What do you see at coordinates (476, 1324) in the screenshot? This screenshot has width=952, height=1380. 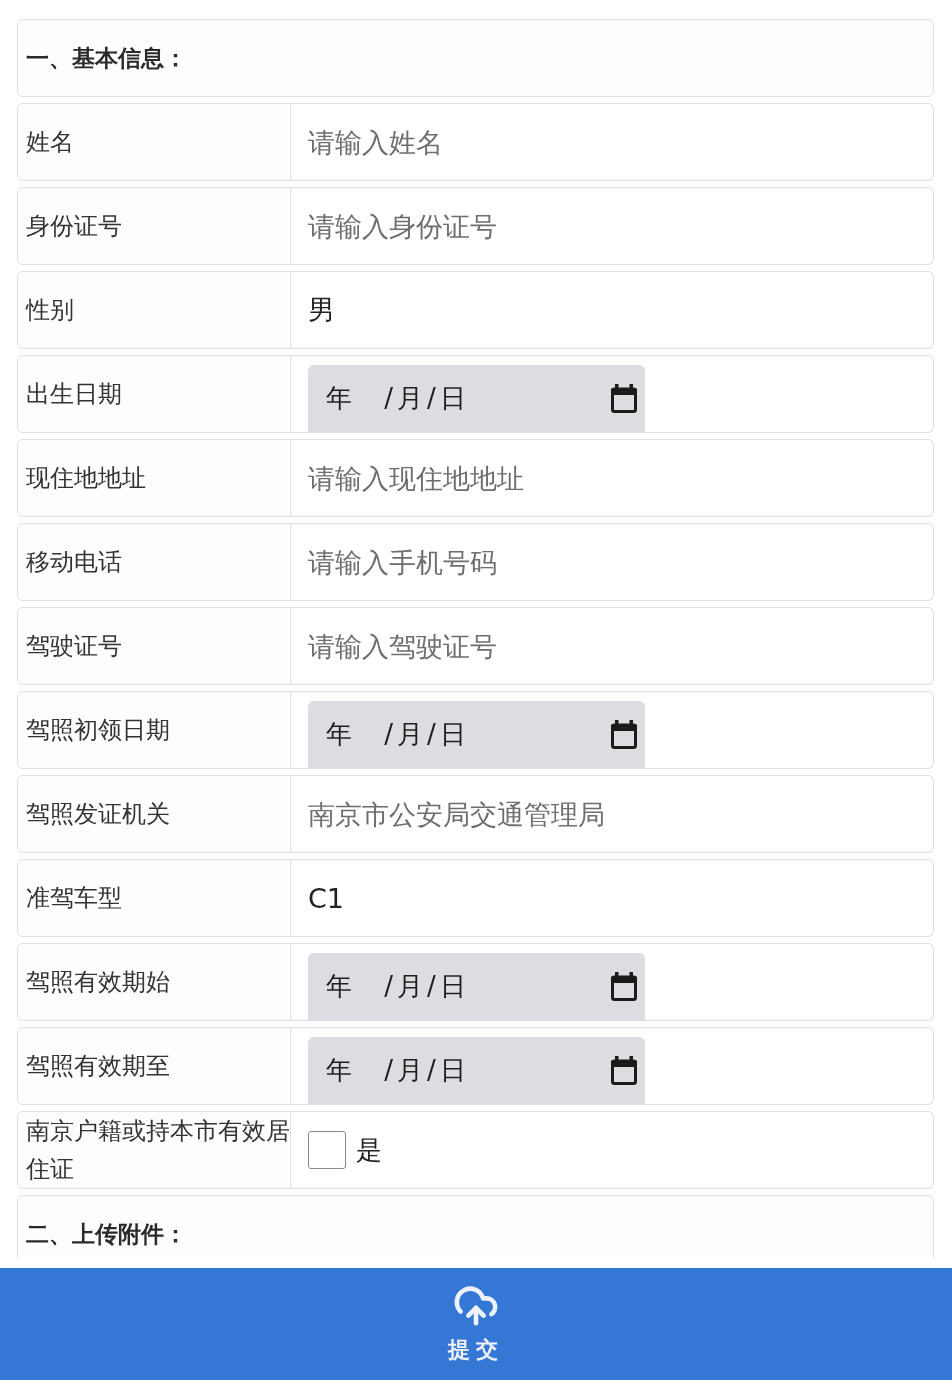 I see `submit-button: 提交` at bounding box center [476, 1324].